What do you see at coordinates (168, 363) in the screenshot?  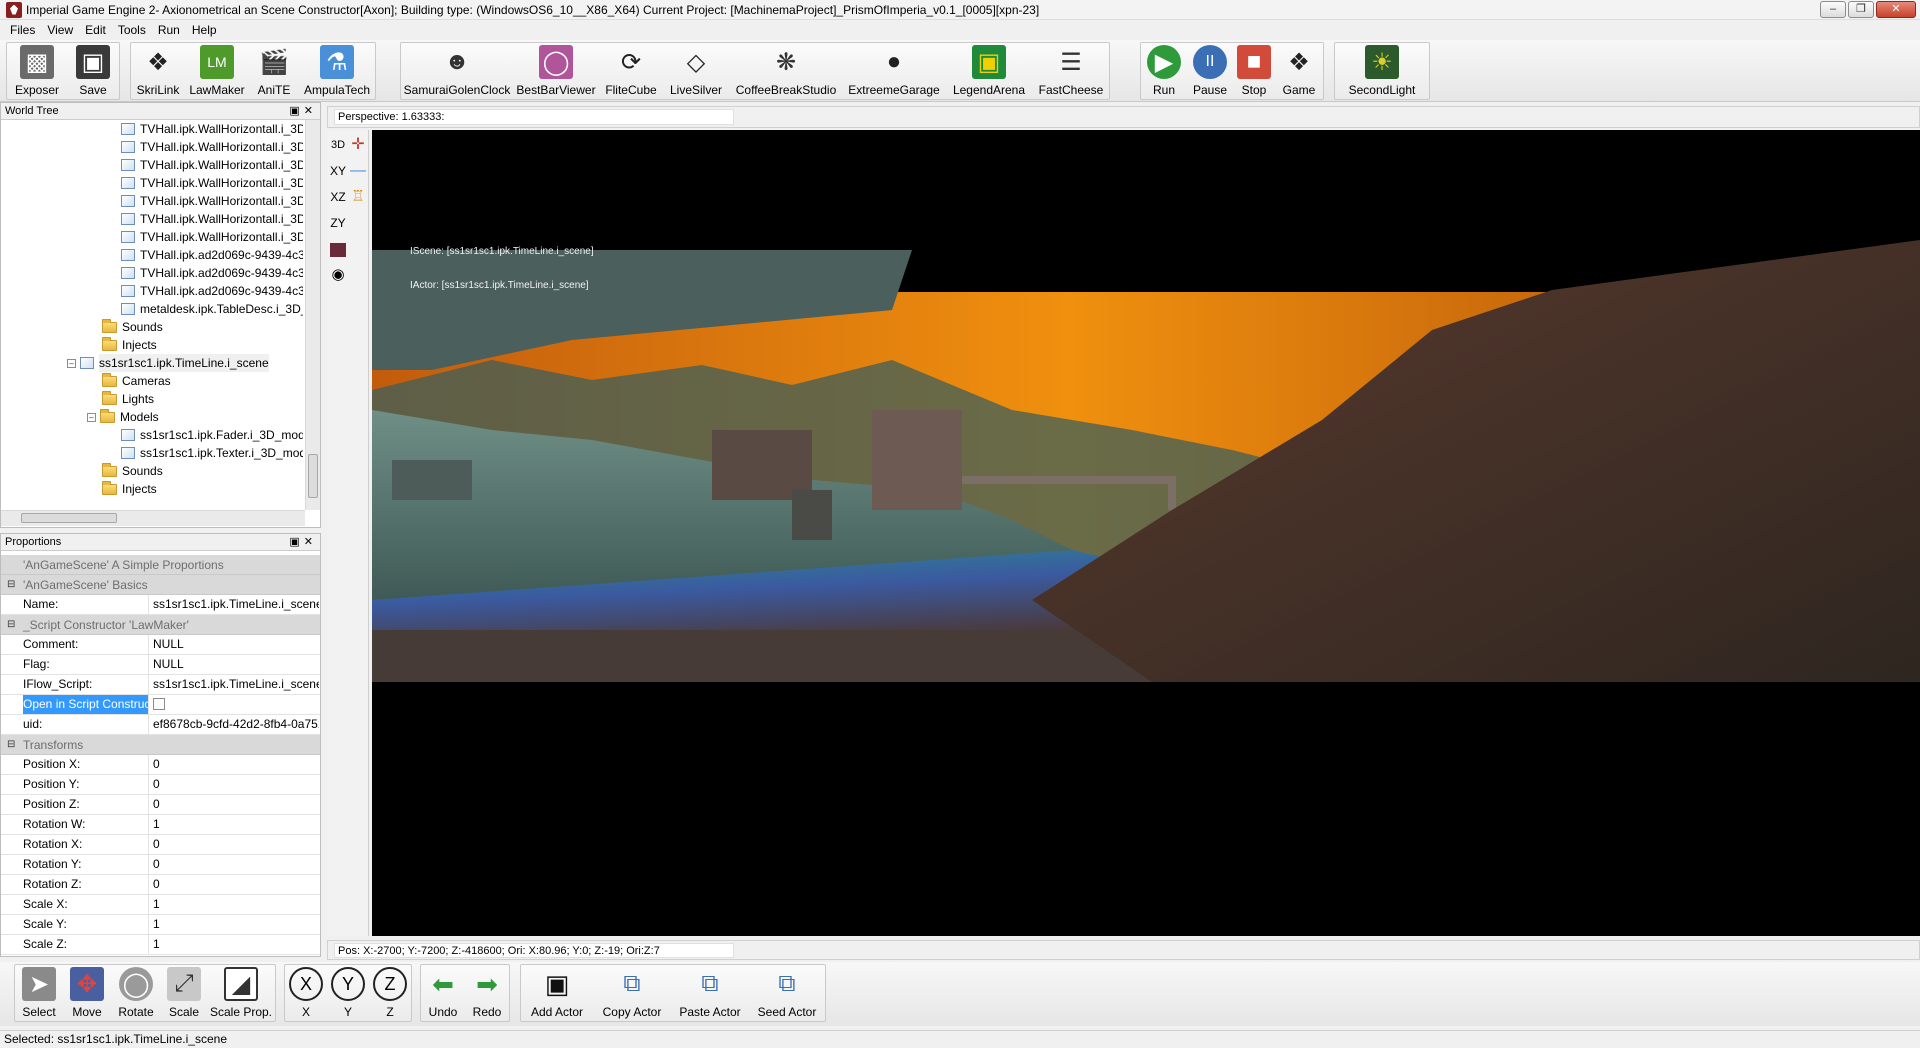 I see `tree-item-scene: – ss1sr1sc1.ipk.TimeLine.i_scene` at bounding box center [168, 363].